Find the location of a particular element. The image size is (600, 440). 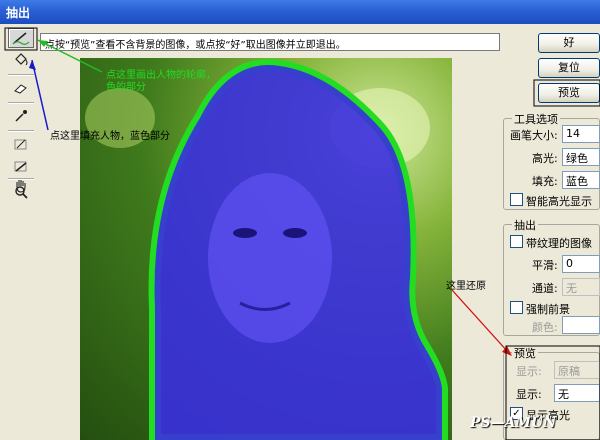

highlighter-tool-outline is located at coordinates (21, 39).